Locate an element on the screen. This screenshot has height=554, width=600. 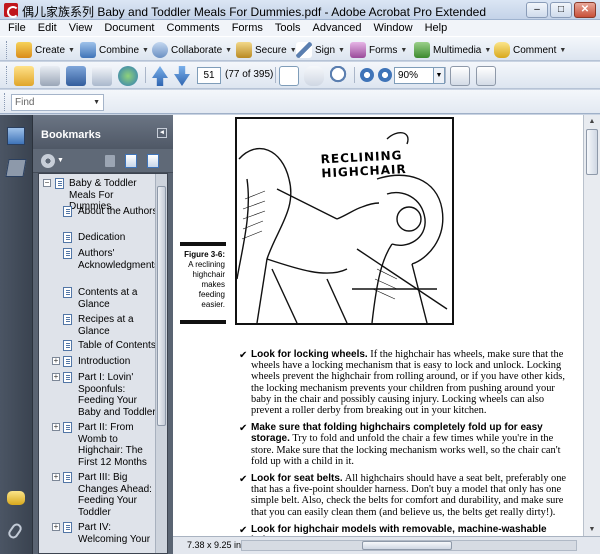
document-scrollbar: ▲ ▼ is located at coordinates (591, 325).